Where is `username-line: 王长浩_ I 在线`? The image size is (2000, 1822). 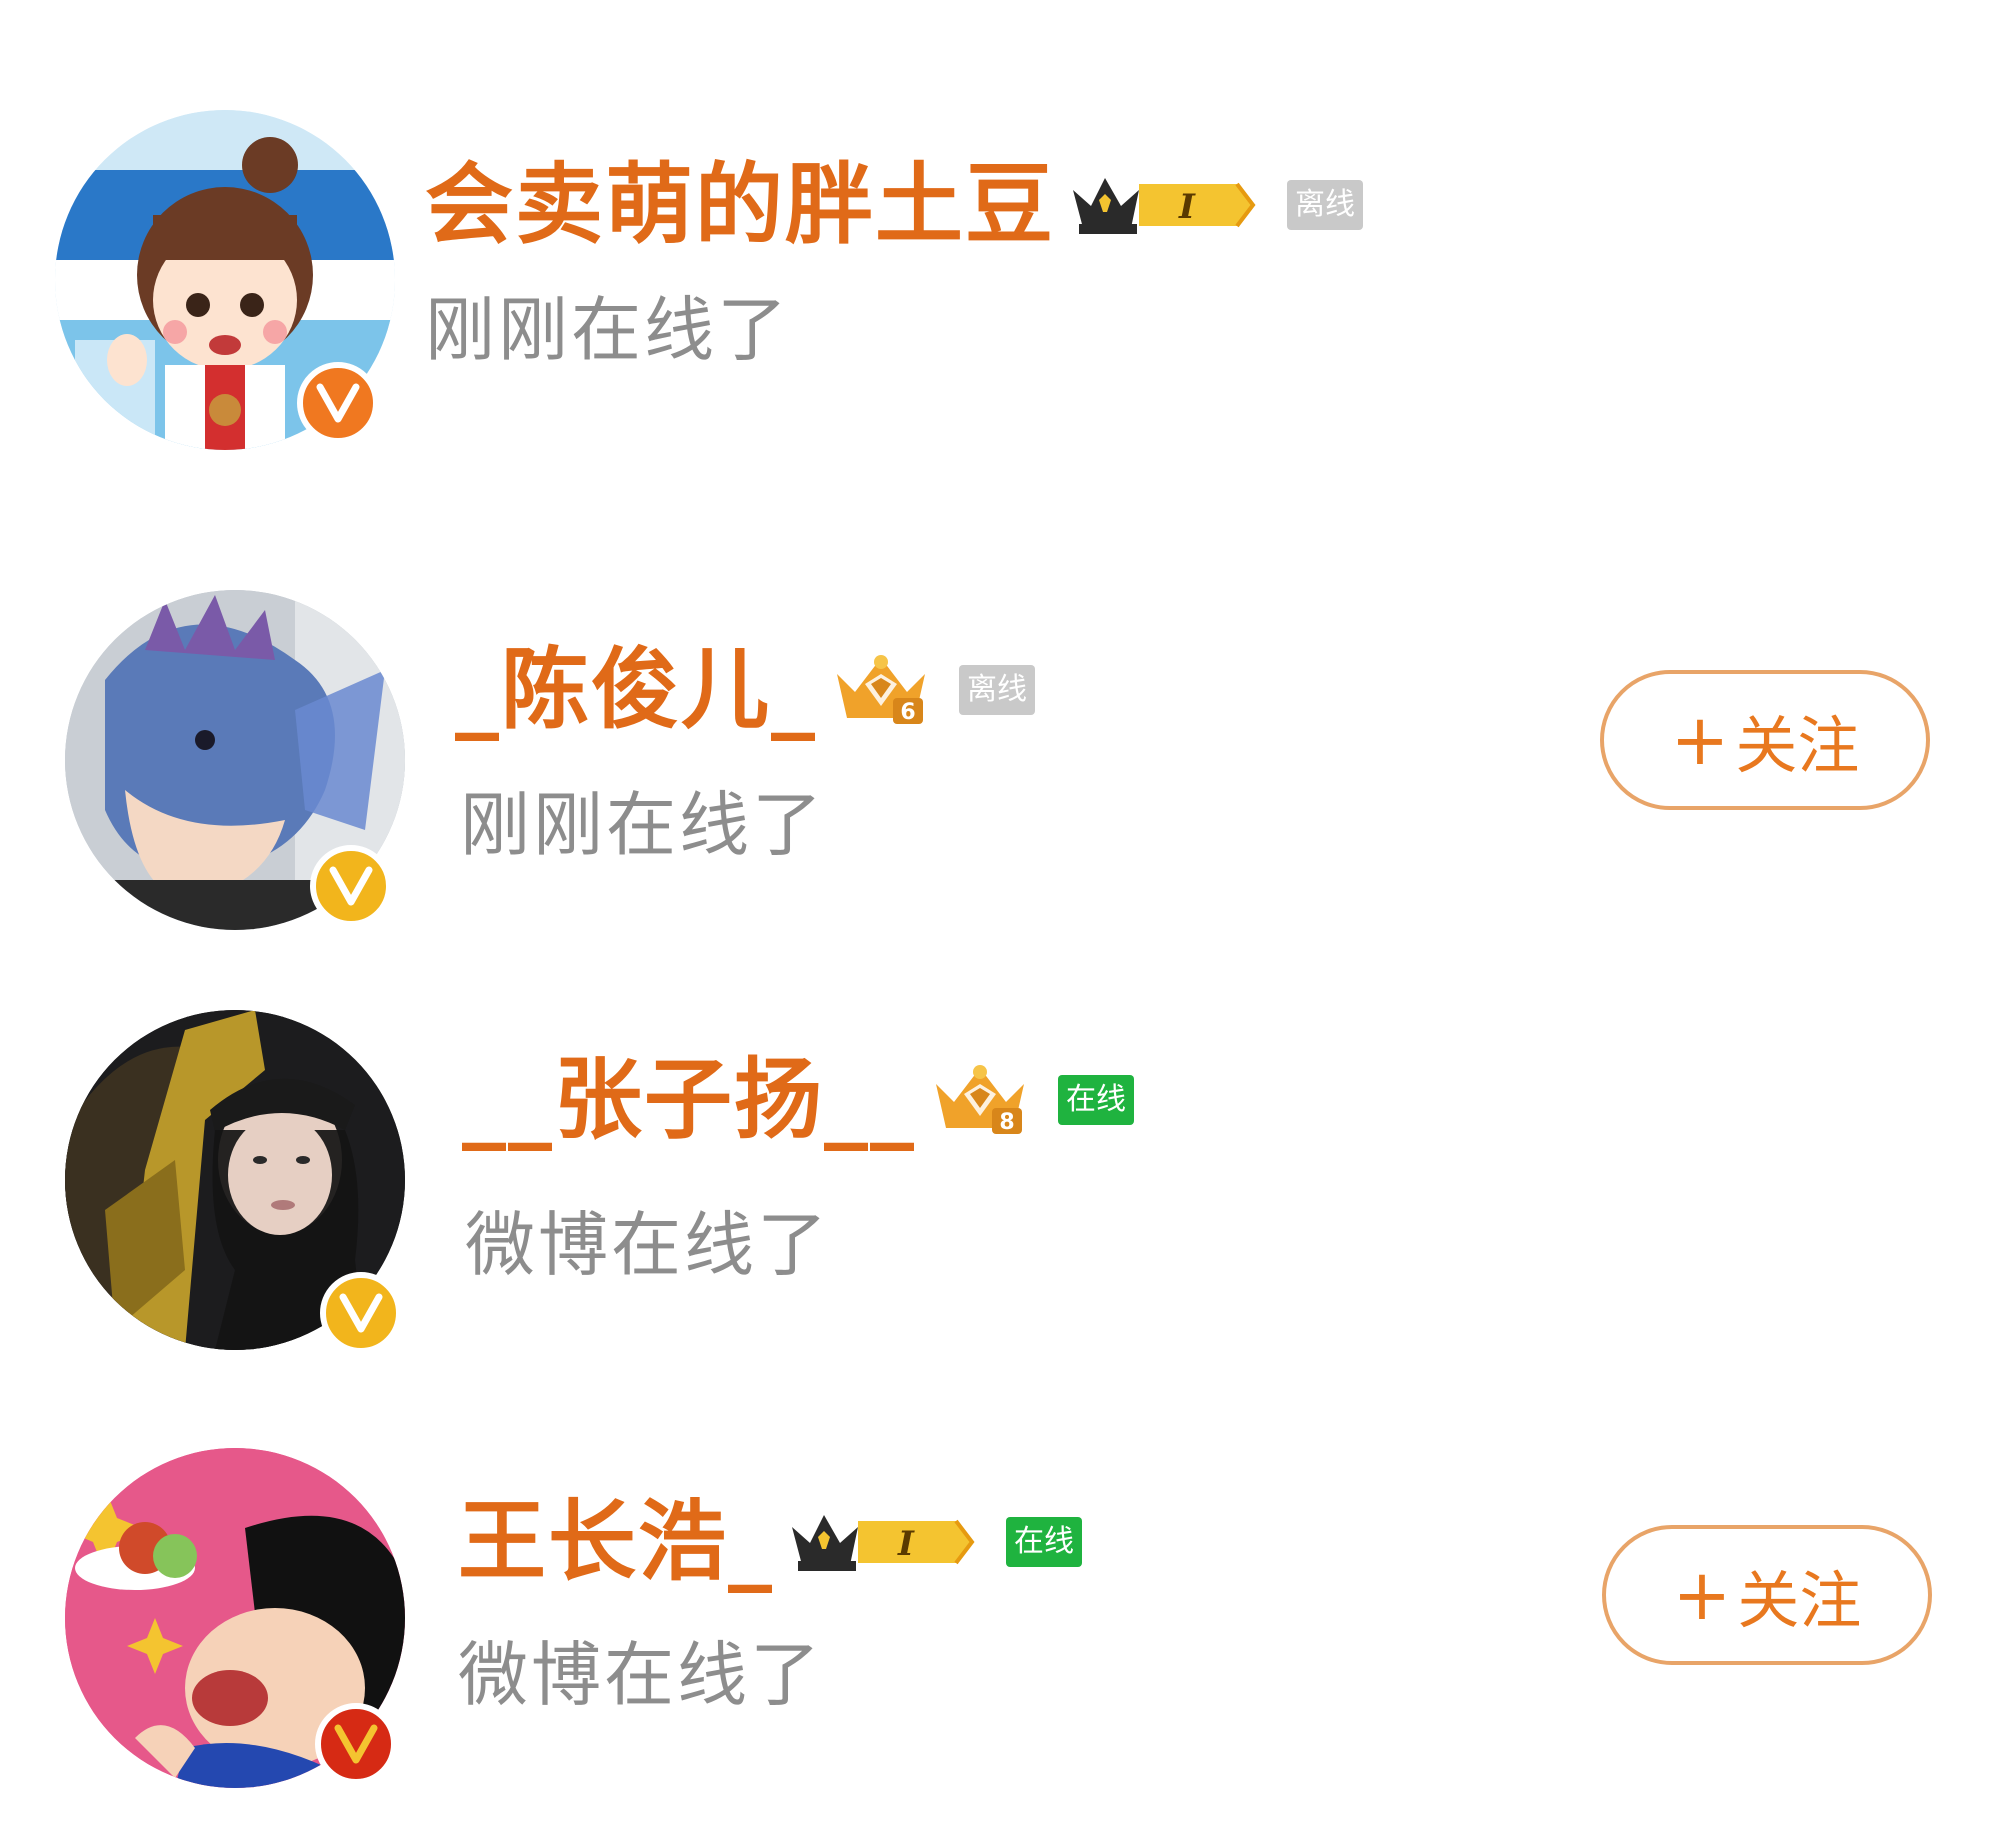 username-line: 王长浩_ I 在线 is located at coordinates (770, 1542).